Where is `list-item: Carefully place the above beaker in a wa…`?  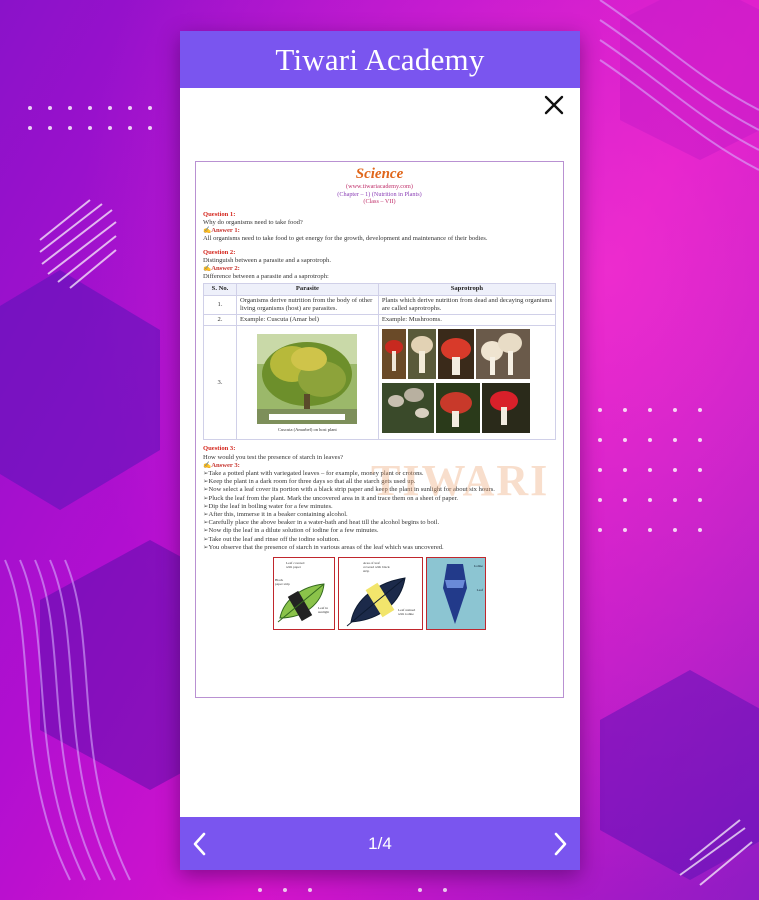 list-item: Carefully place the above beaker in a wa… is located at coordinates (379, 523).